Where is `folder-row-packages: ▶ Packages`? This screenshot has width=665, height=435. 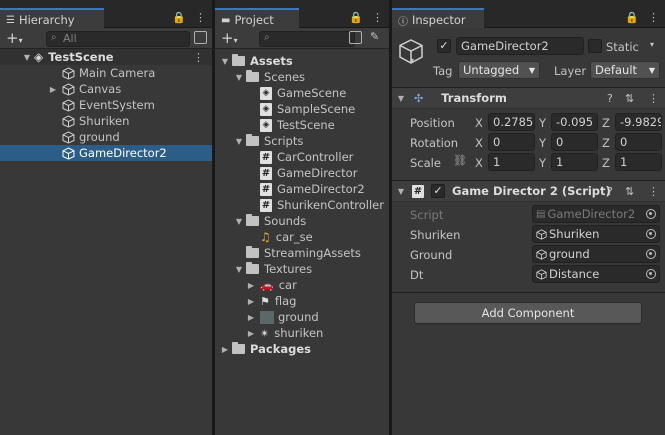 folder-row-packages: ▶ Packages is located at coordinates (302, 349).